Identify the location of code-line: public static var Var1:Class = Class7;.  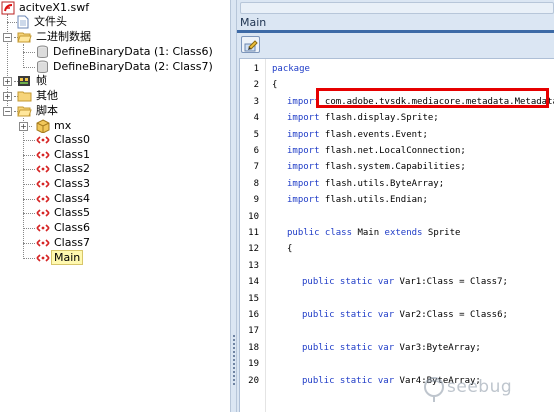
(405, 282).